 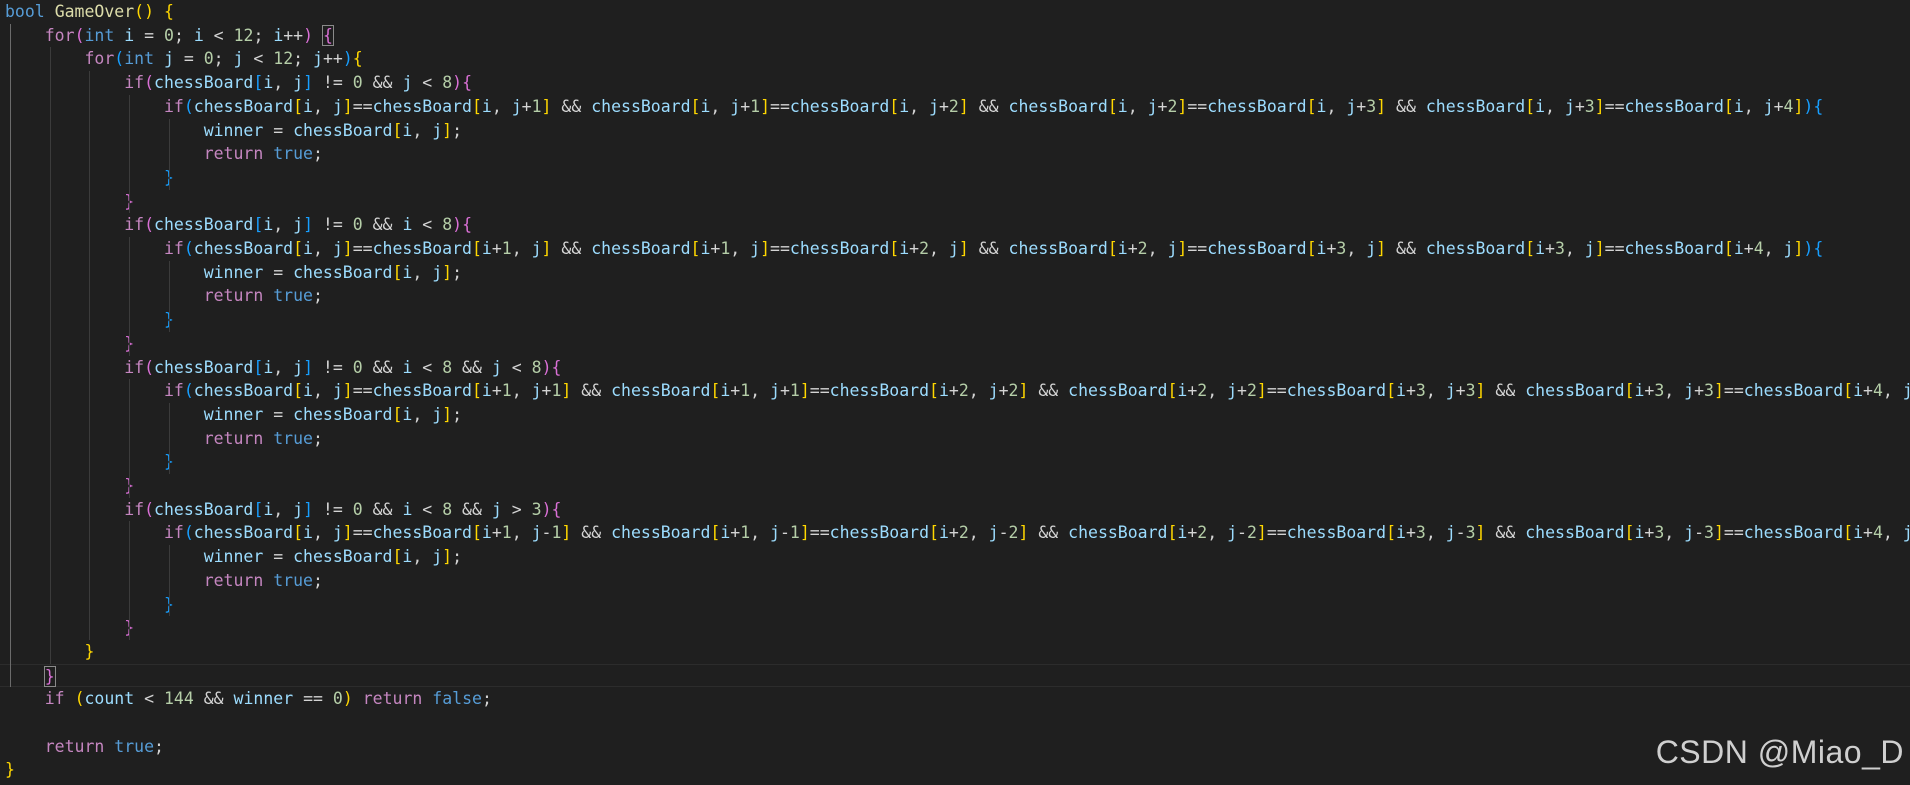 I want to click on code-token: if, so click(x=173, y=533).